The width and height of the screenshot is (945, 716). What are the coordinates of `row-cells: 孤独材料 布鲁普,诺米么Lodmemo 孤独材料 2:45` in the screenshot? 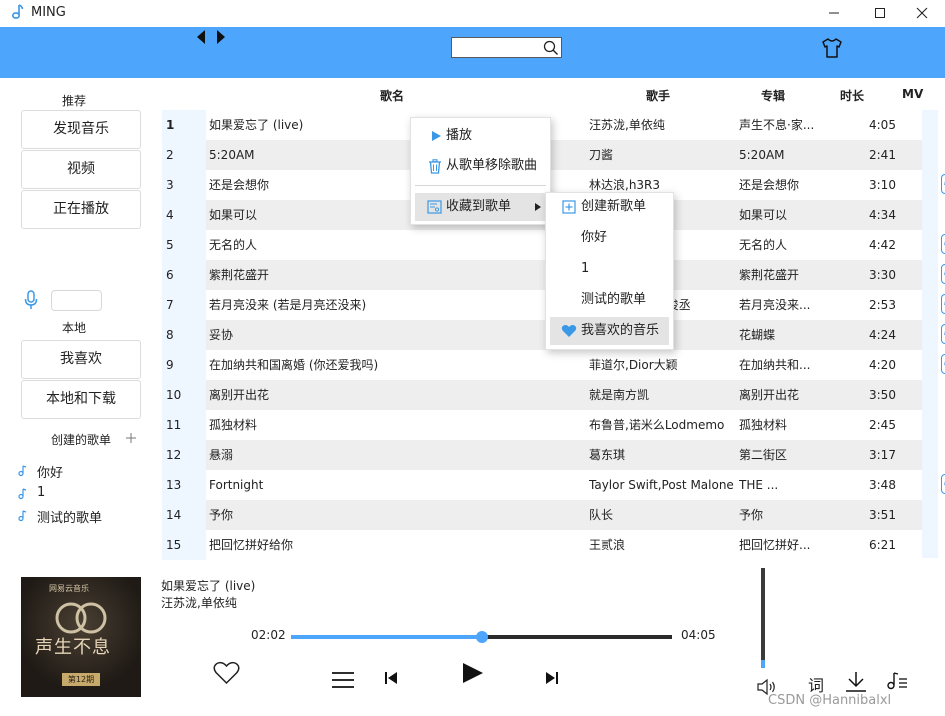 It's located at (564, 425).